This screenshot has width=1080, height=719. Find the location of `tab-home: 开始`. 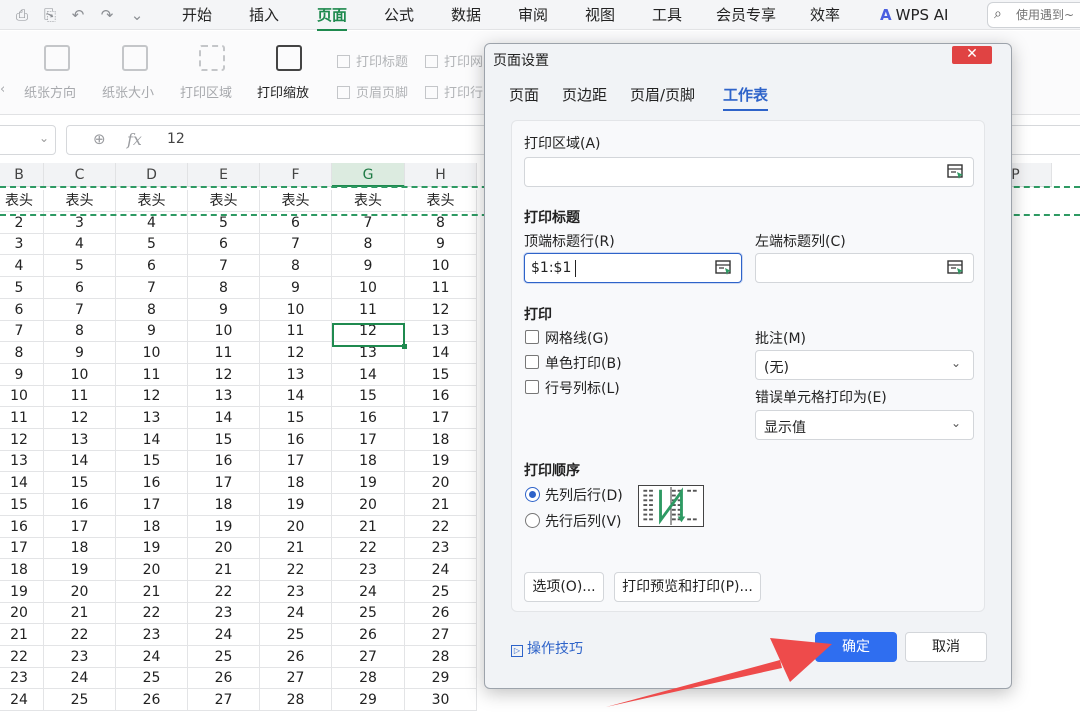

tab-home: 开始 is located at coordinates (197, 16).